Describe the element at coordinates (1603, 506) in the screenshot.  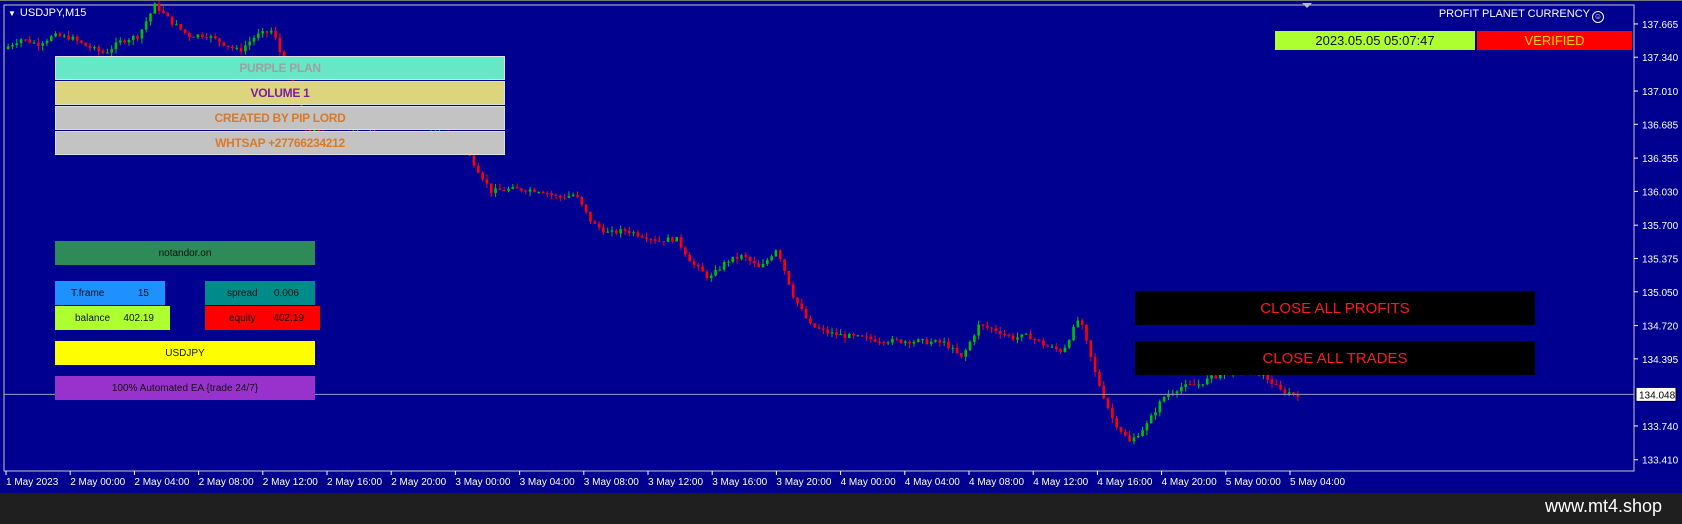
I see `footer-text: www.mt4.shop` at that location.